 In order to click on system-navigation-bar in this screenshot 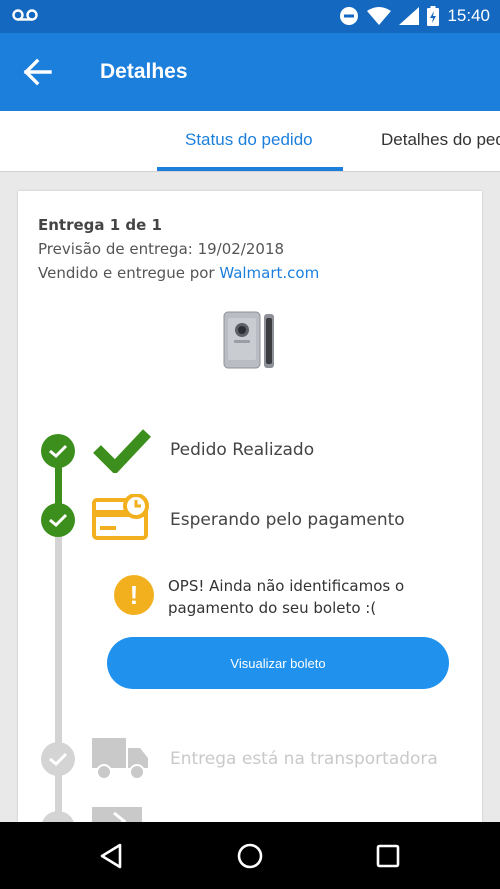, I will do `click(250, 855)`.